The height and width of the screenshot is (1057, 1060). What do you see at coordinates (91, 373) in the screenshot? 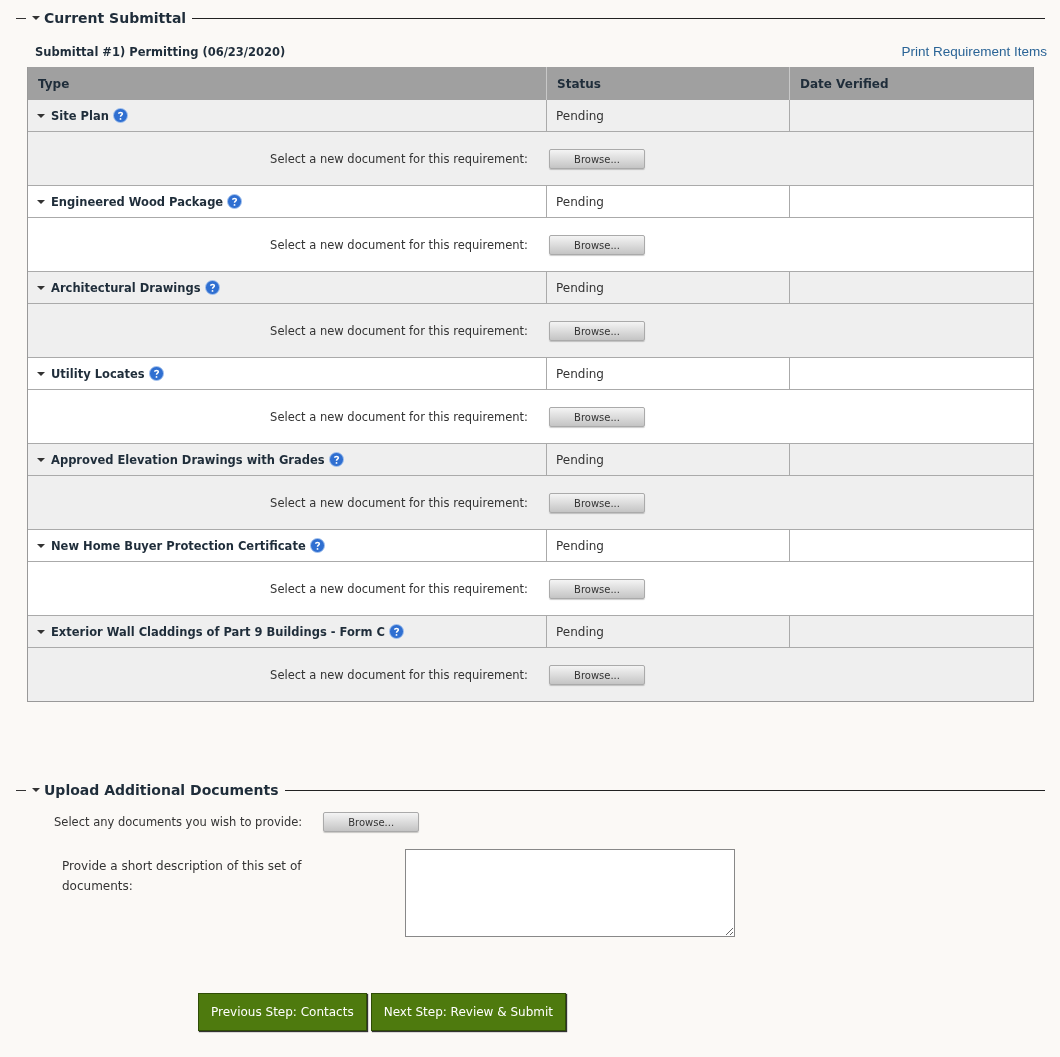
I see `requirement-toggle: Utility Locates` at bounding box center [91, 373].